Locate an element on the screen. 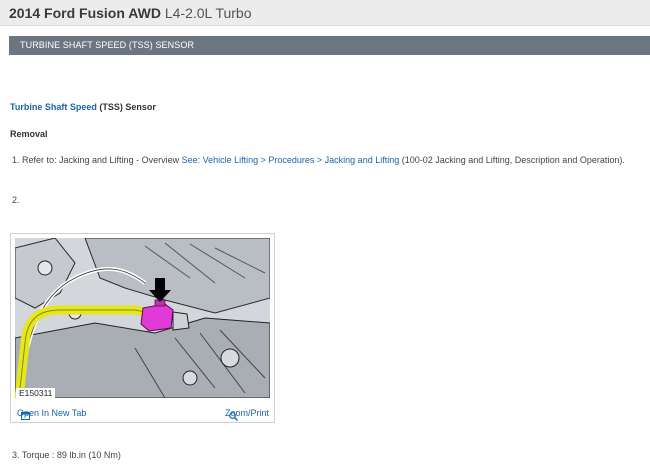  magnifier-handle is located at coordinates (235, 419).